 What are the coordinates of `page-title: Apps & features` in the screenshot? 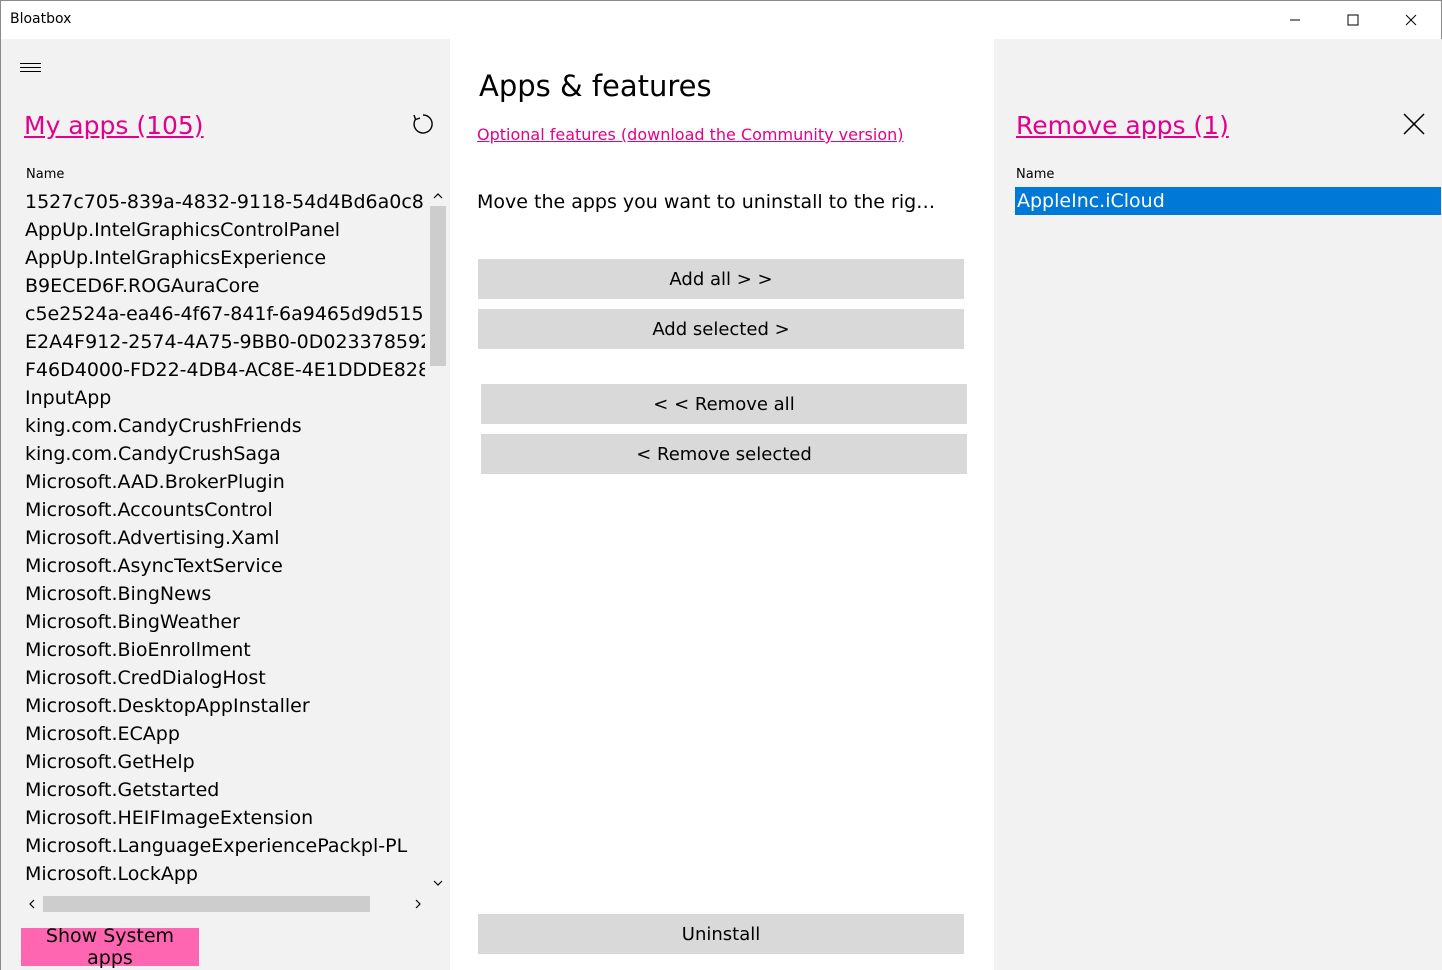 It's located at (595, 86).